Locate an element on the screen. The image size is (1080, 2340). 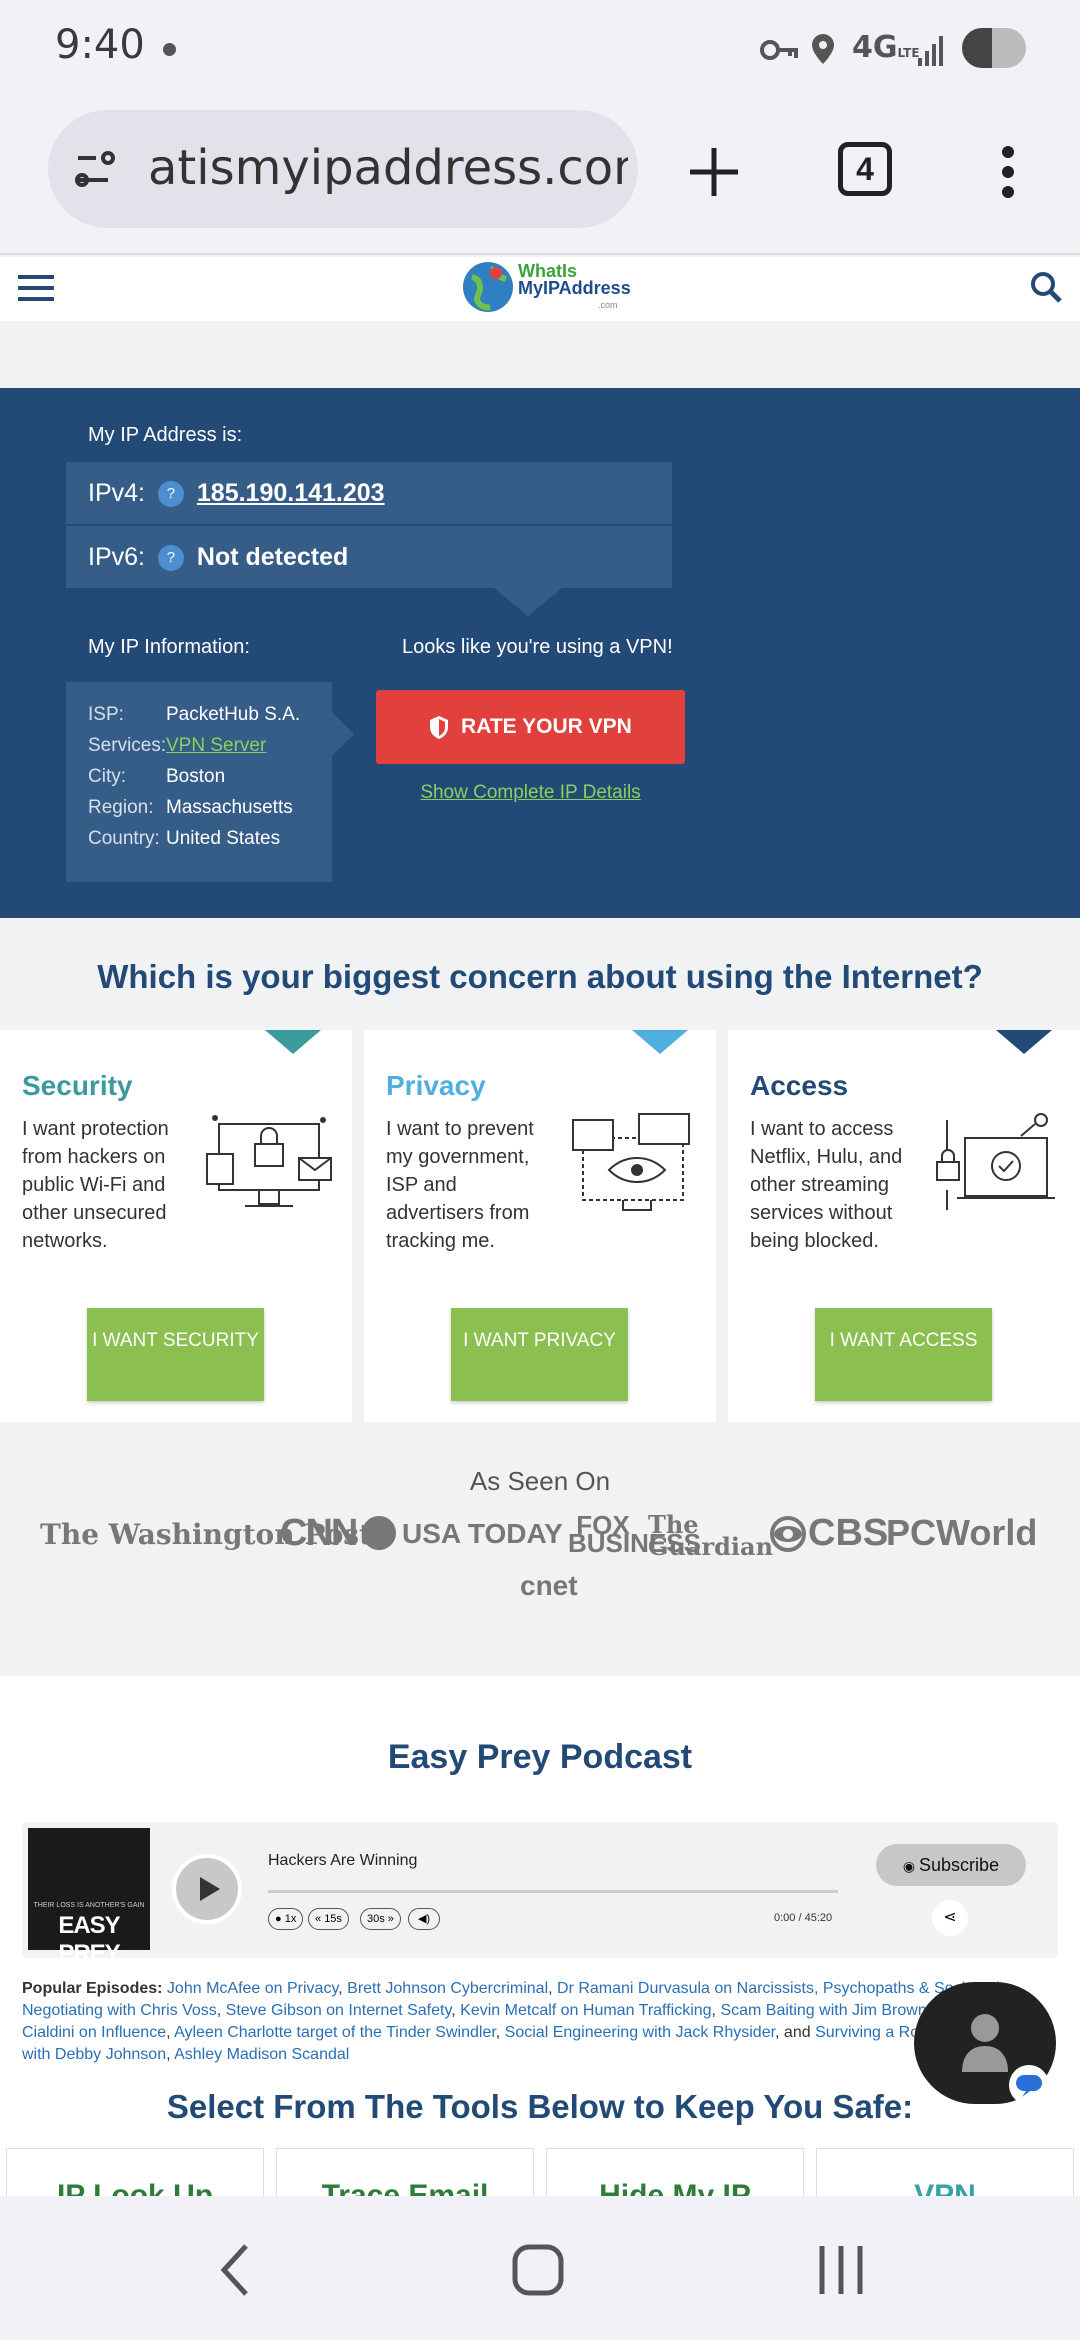
back-nav-icon is located at coordinates (235, 2270).